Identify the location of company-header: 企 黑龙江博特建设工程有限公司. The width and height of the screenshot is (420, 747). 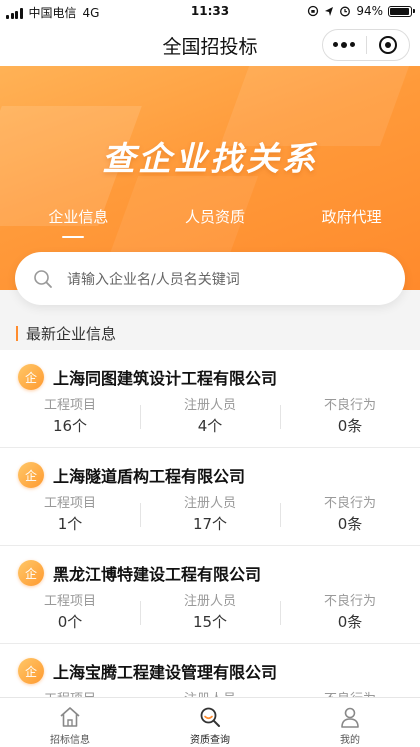
(139, 573).